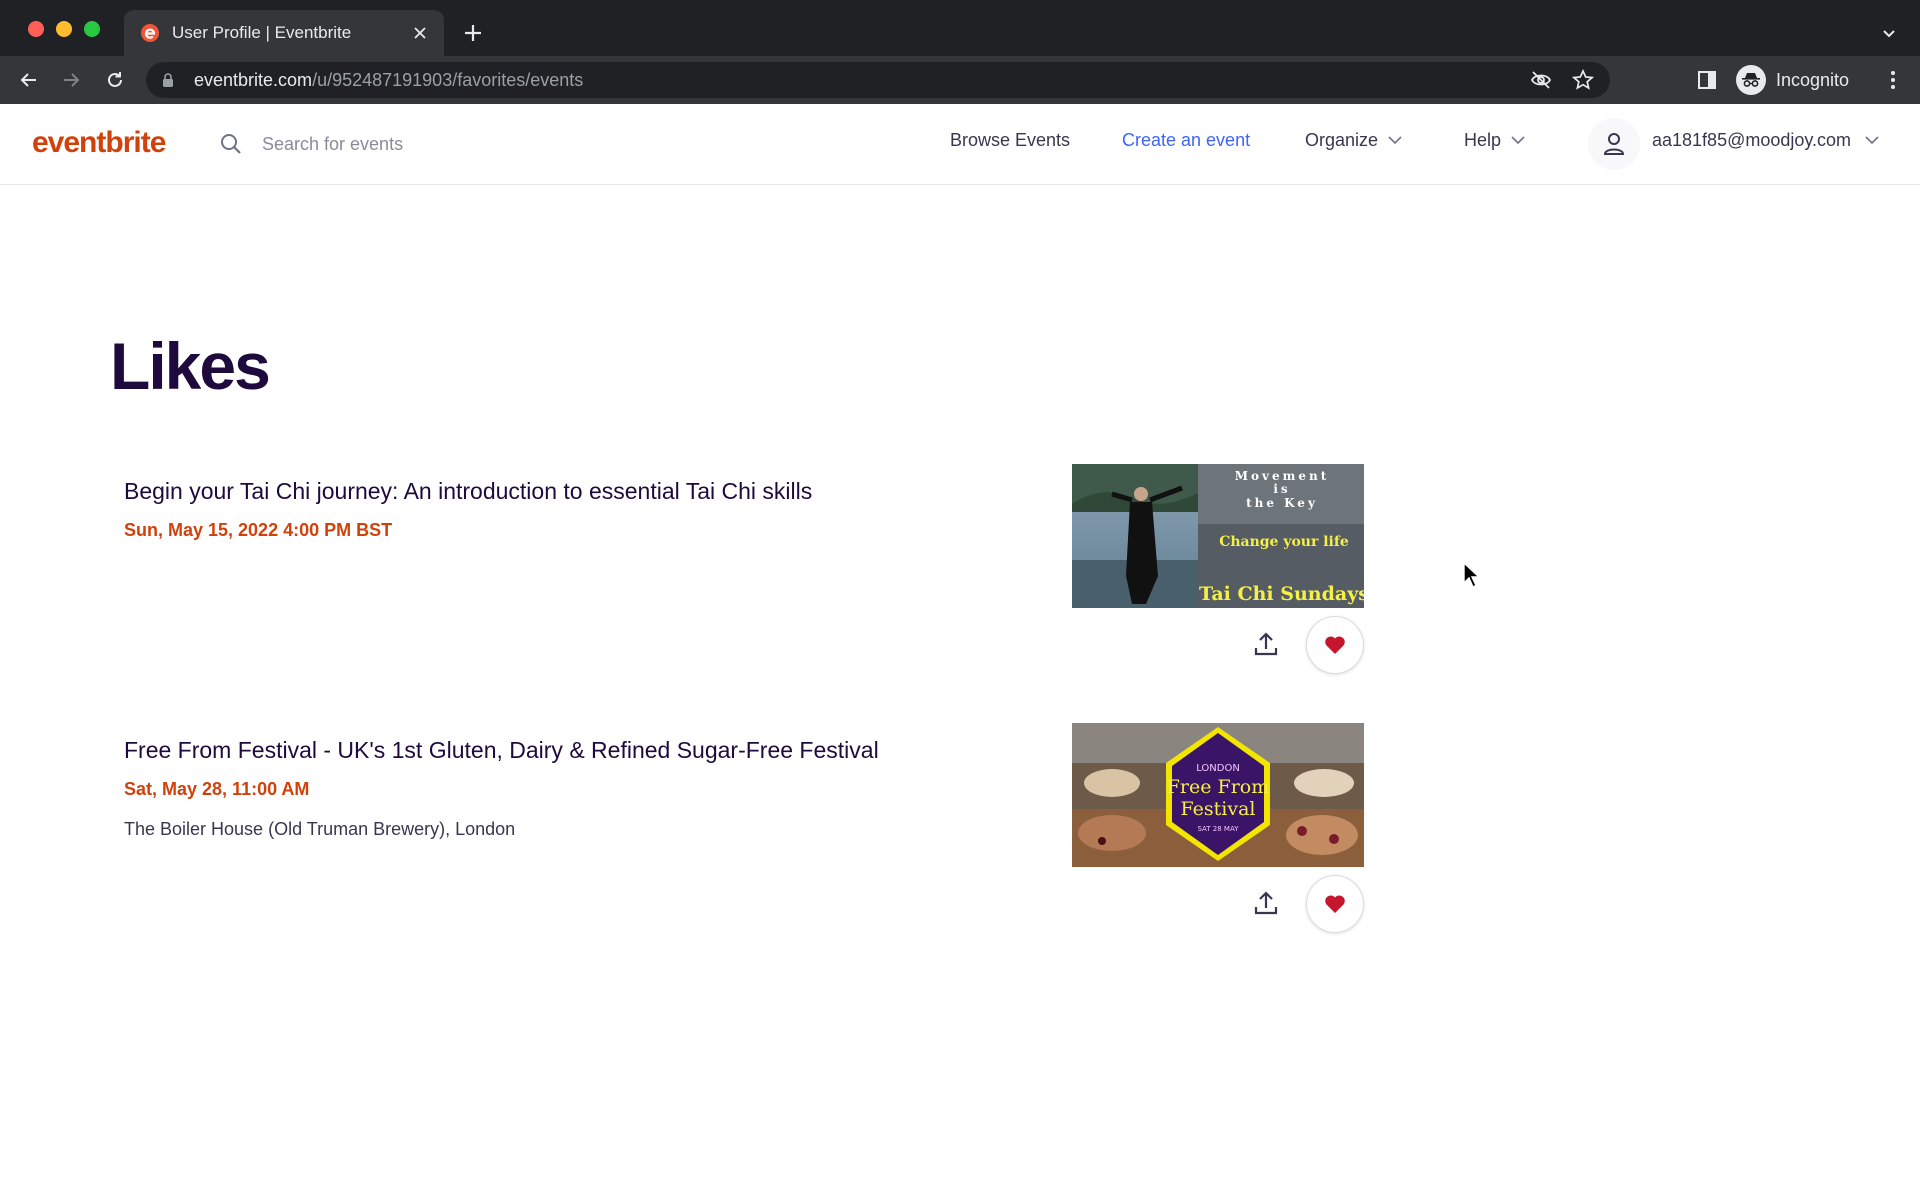 This screenshot has width=1920, height=1200. Describe the element at coordinates (99, 143) in the screenshot. I see `eventbrite-logo: eventbrite` at that location.